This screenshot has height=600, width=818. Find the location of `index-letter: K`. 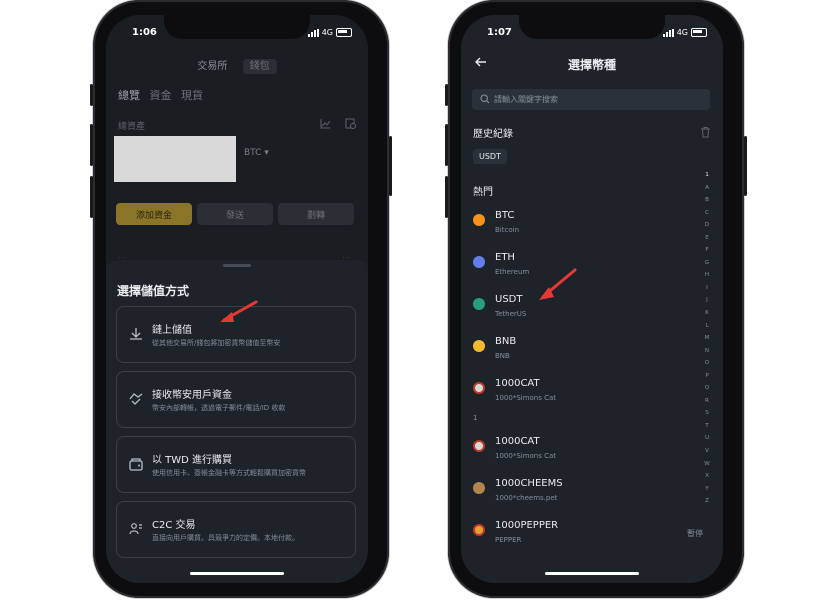

index-letter: K is located at coordinates (707, 313).